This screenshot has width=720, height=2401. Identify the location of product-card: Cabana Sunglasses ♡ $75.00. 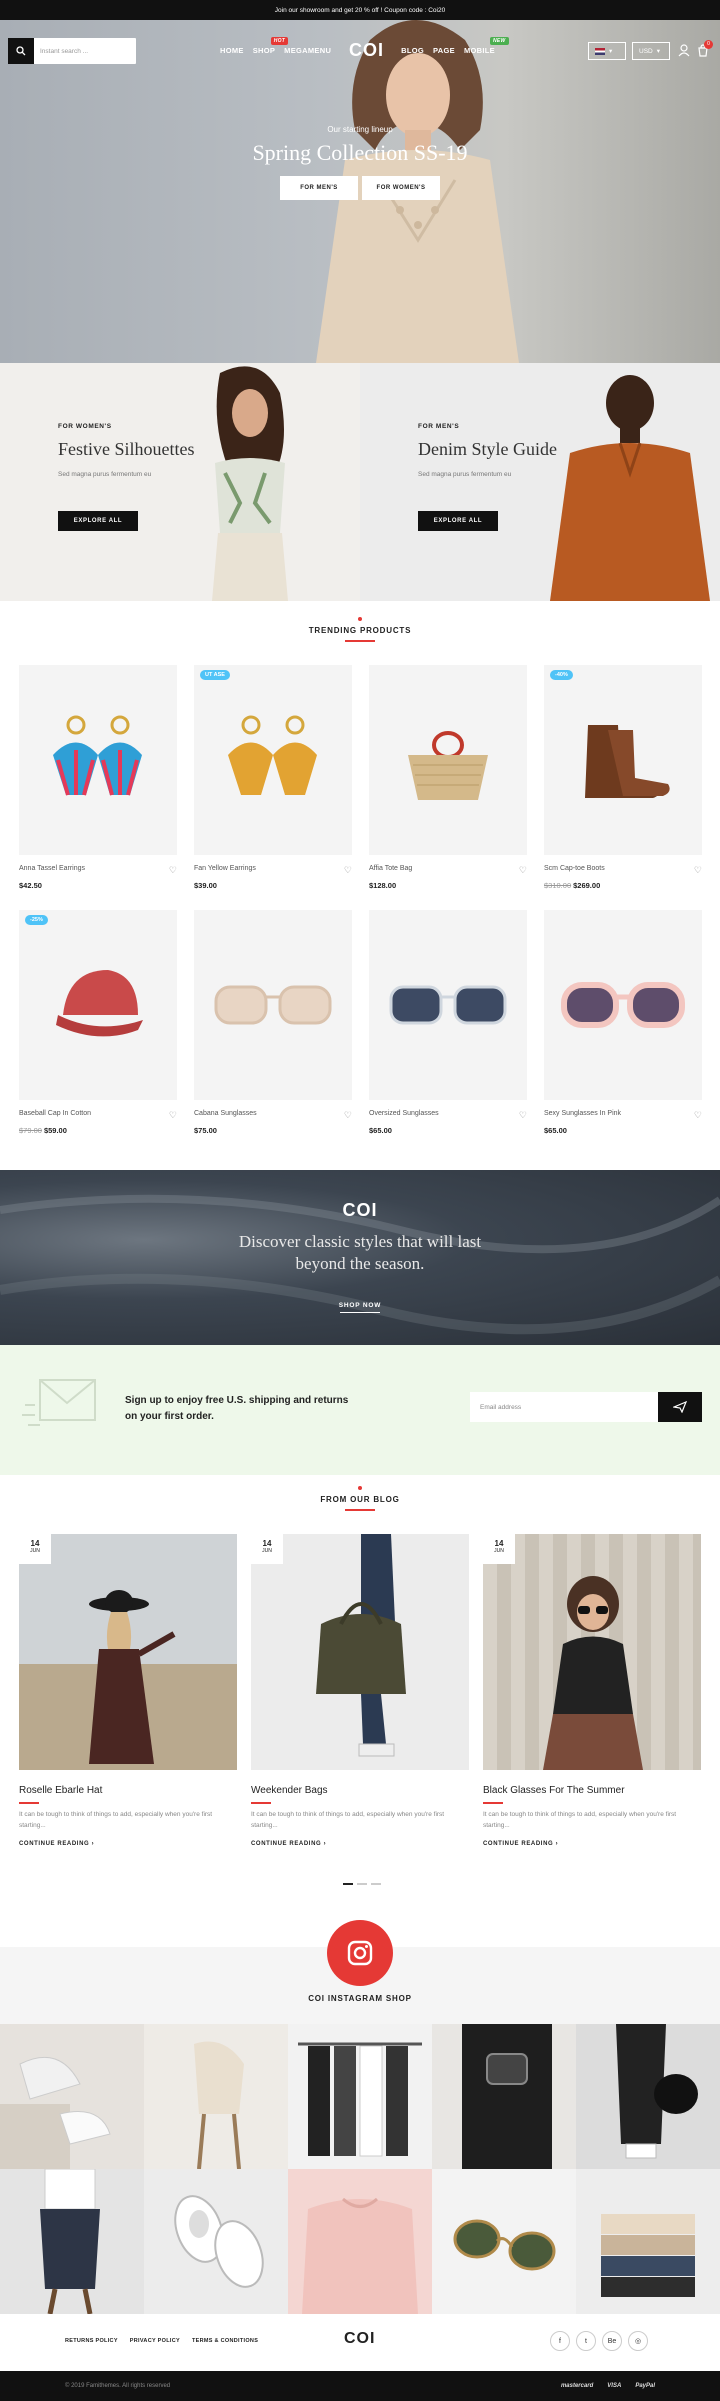
(273, 1022).